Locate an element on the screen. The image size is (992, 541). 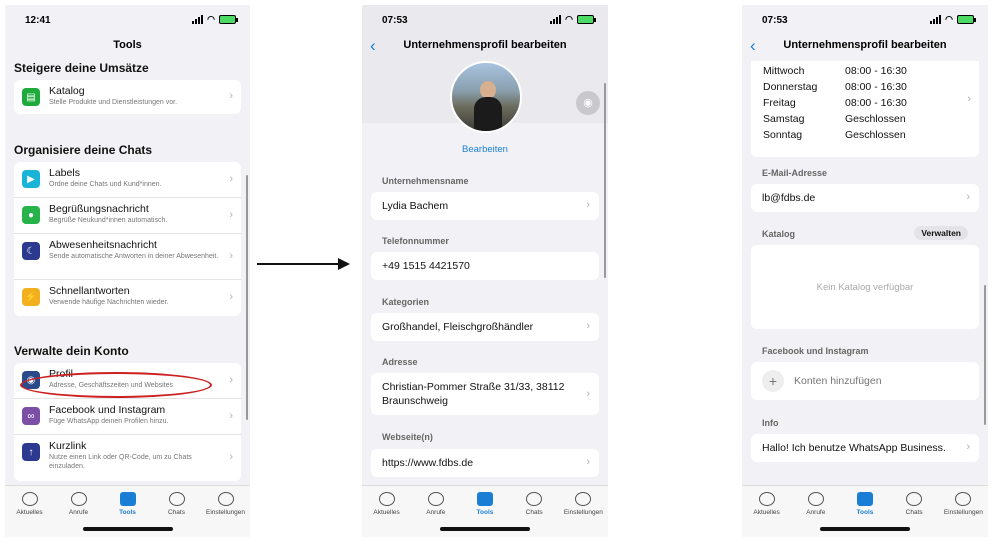
hours-row: Mittwoch 08:00 - 16:30 is located at coordinates (835, 71).